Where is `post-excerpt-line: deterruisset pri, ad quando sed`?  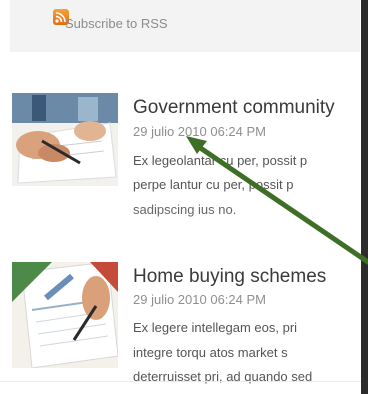
post-excerpt-line: deterruisset pri, ad quando sed is located at coordinates (223, 376).